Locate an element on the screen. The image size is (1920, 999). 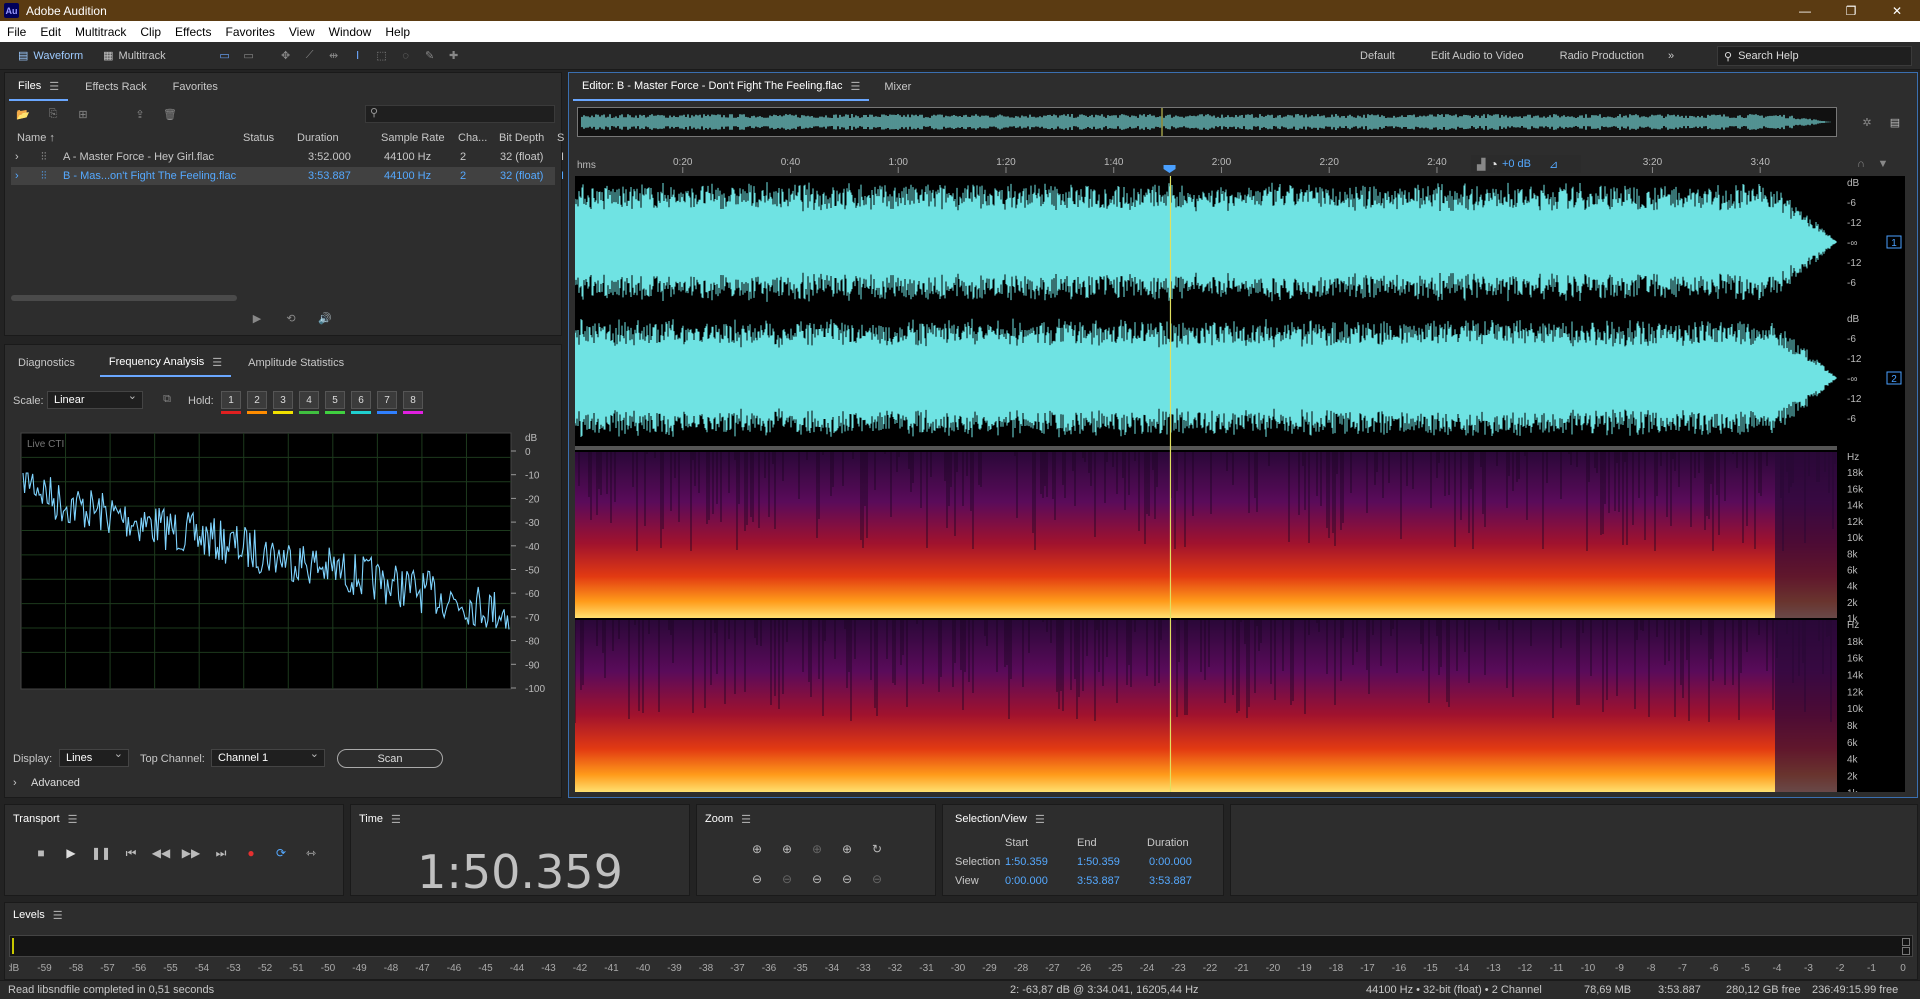
maximize-button: ❐ is located at coordinates (1851, 10).